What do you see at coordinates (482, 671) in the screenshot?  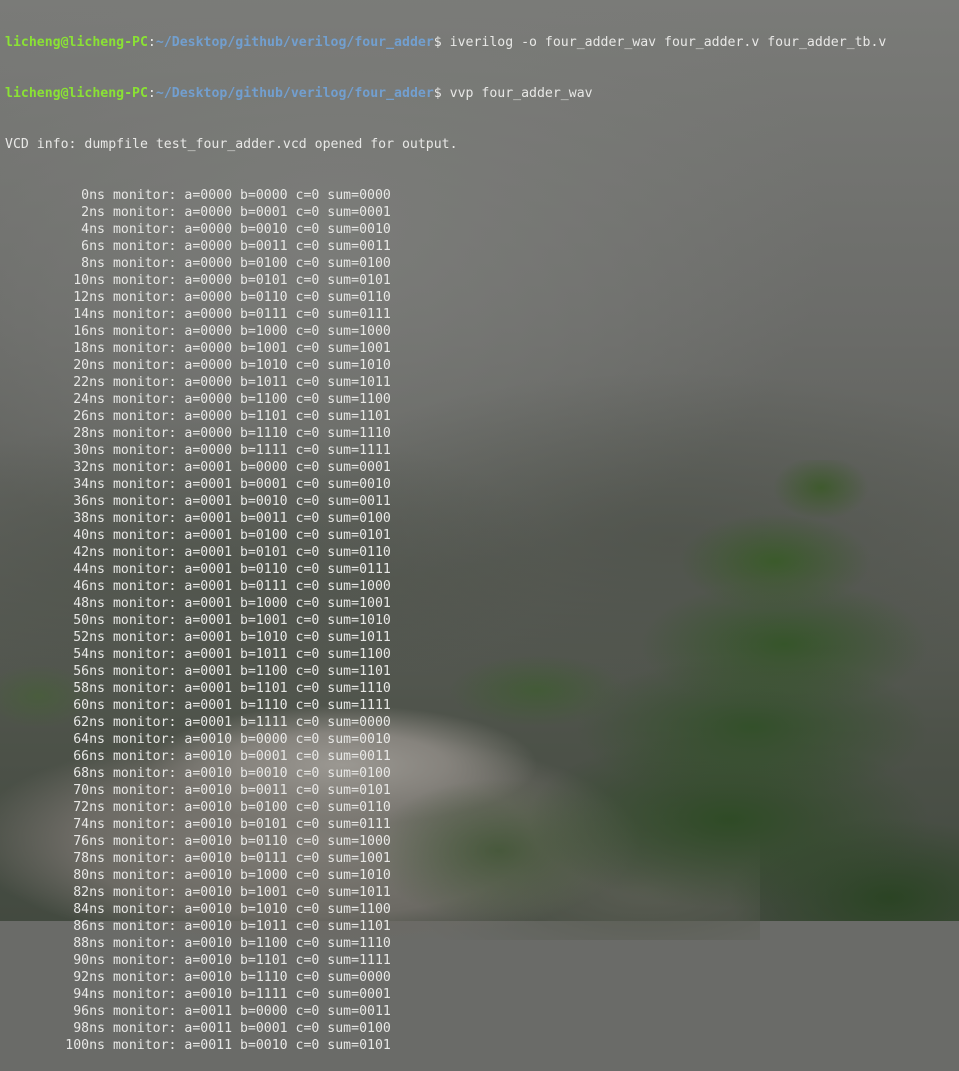 I see `monitor-line: 56ns monitor: a=0001 b=1100 c=0 sum=1101` at bounding box center [482, 671].